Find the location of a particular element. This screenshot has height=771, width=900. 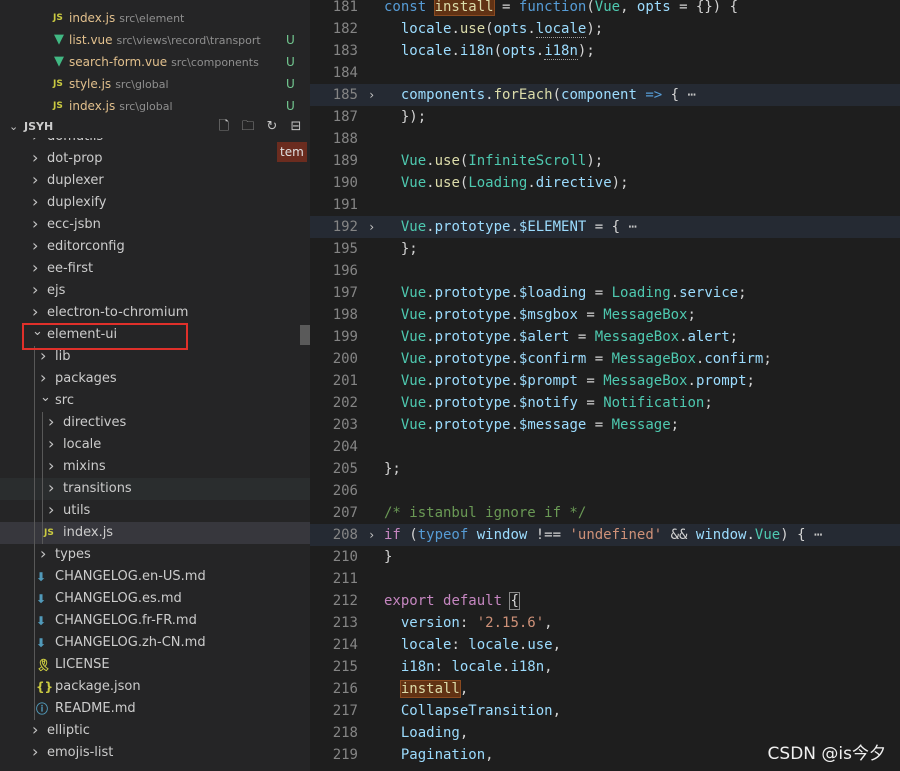

tree-item-package-json: {} package.json is located at coordinates (155, 687).